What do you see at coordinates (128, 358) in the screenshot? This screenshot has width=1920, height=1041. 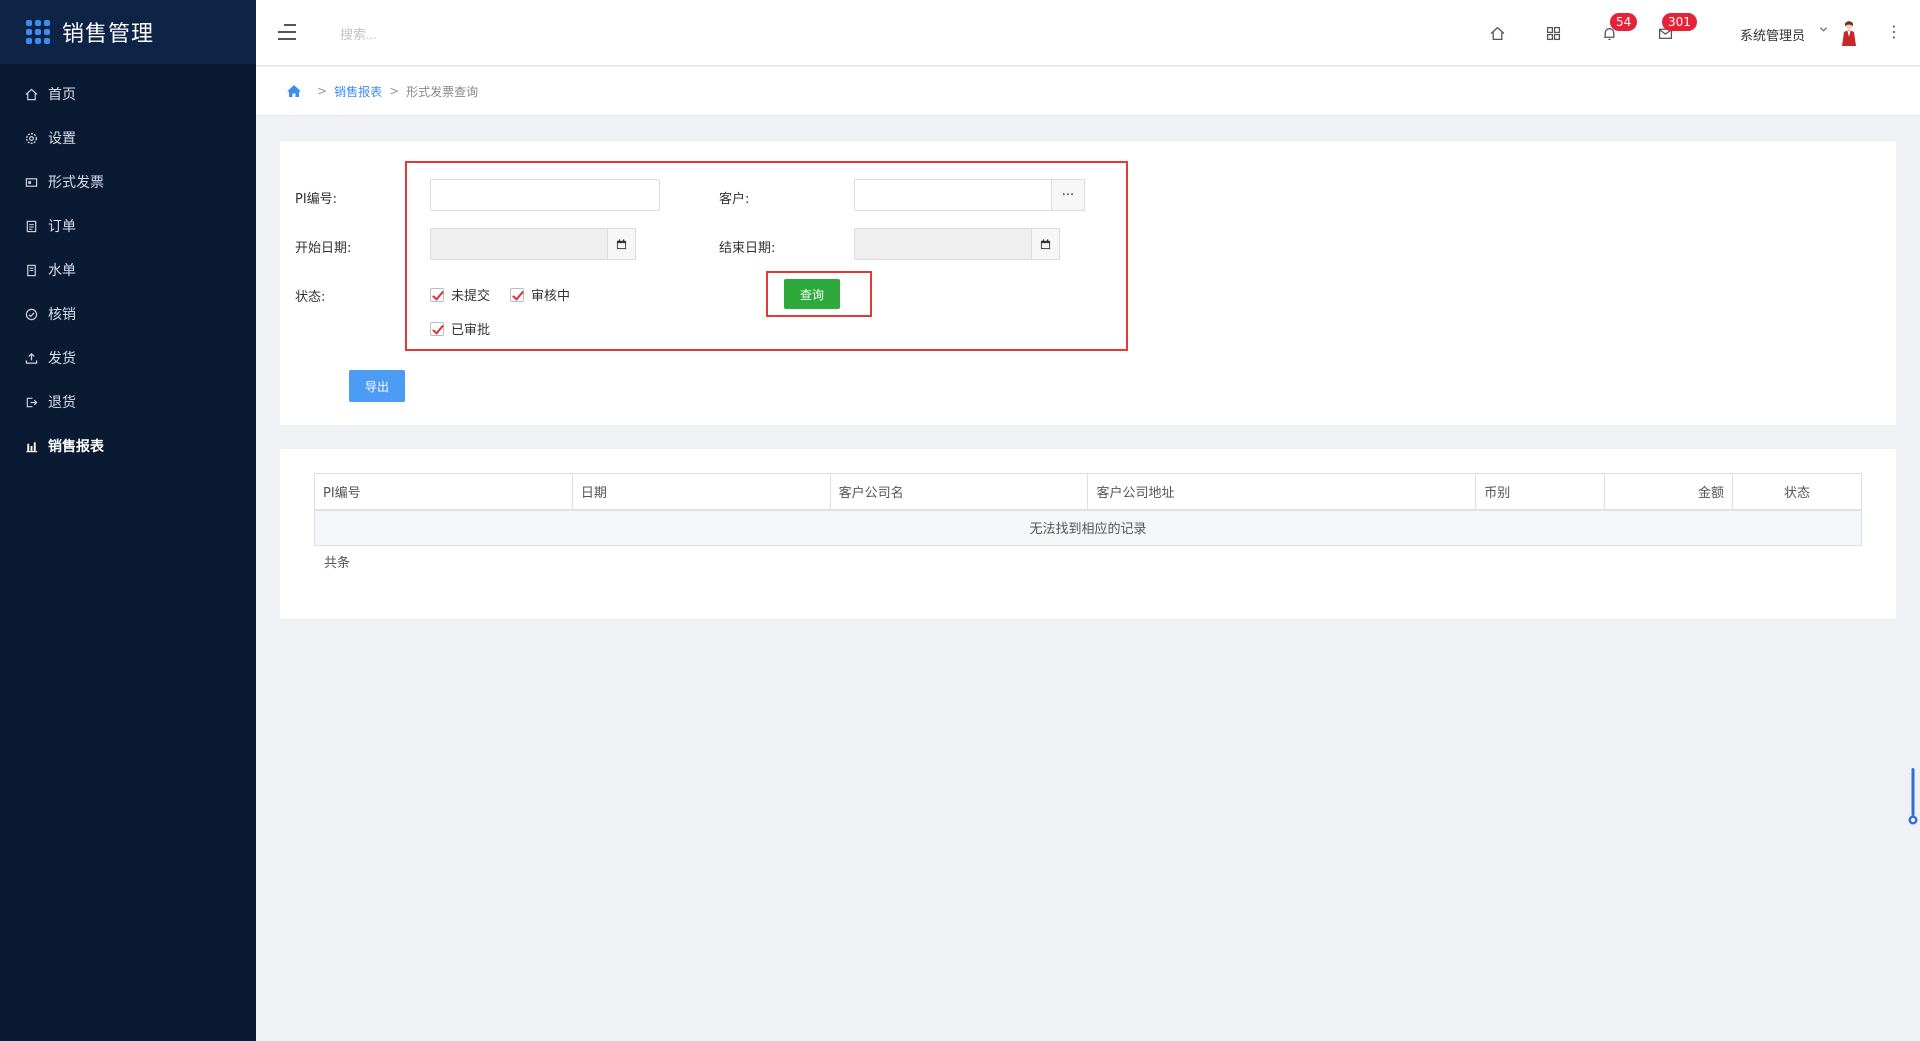 I see `sidebar-item-shipping: 发货` at bounding box center [128, 358].